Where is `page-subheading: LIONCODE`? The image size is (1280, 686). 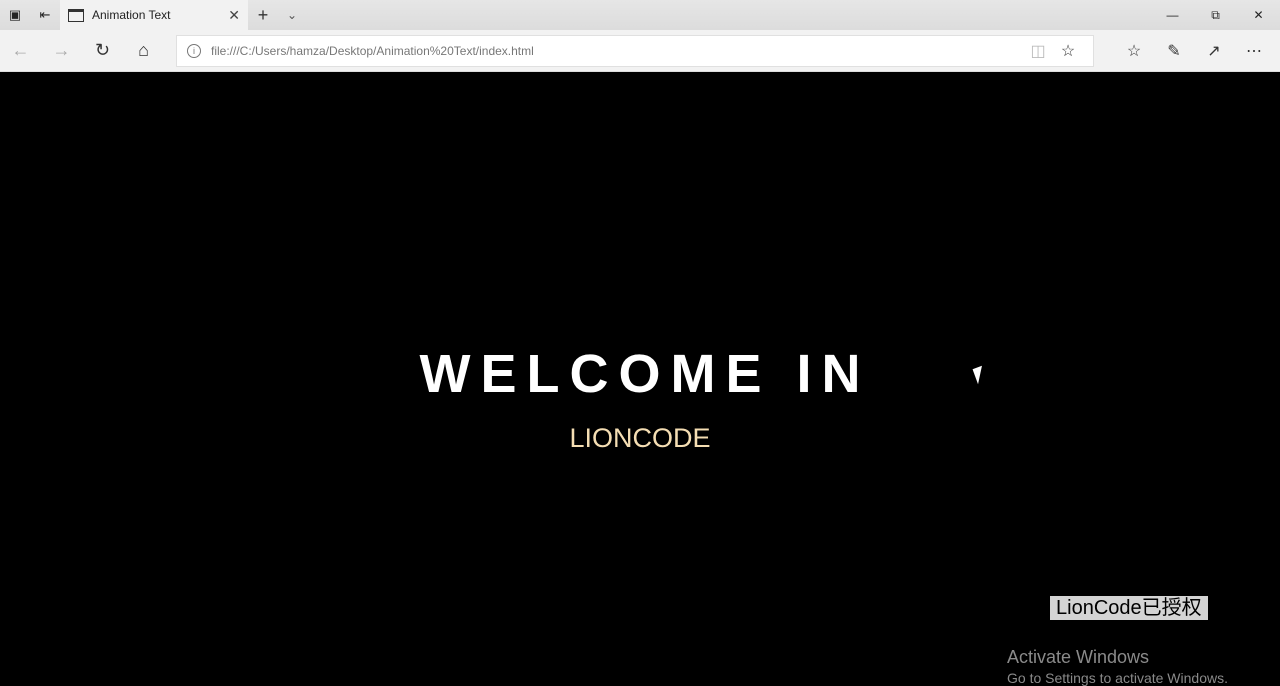 page-subheading: LIONCODE is located at coordinates (640, 438).